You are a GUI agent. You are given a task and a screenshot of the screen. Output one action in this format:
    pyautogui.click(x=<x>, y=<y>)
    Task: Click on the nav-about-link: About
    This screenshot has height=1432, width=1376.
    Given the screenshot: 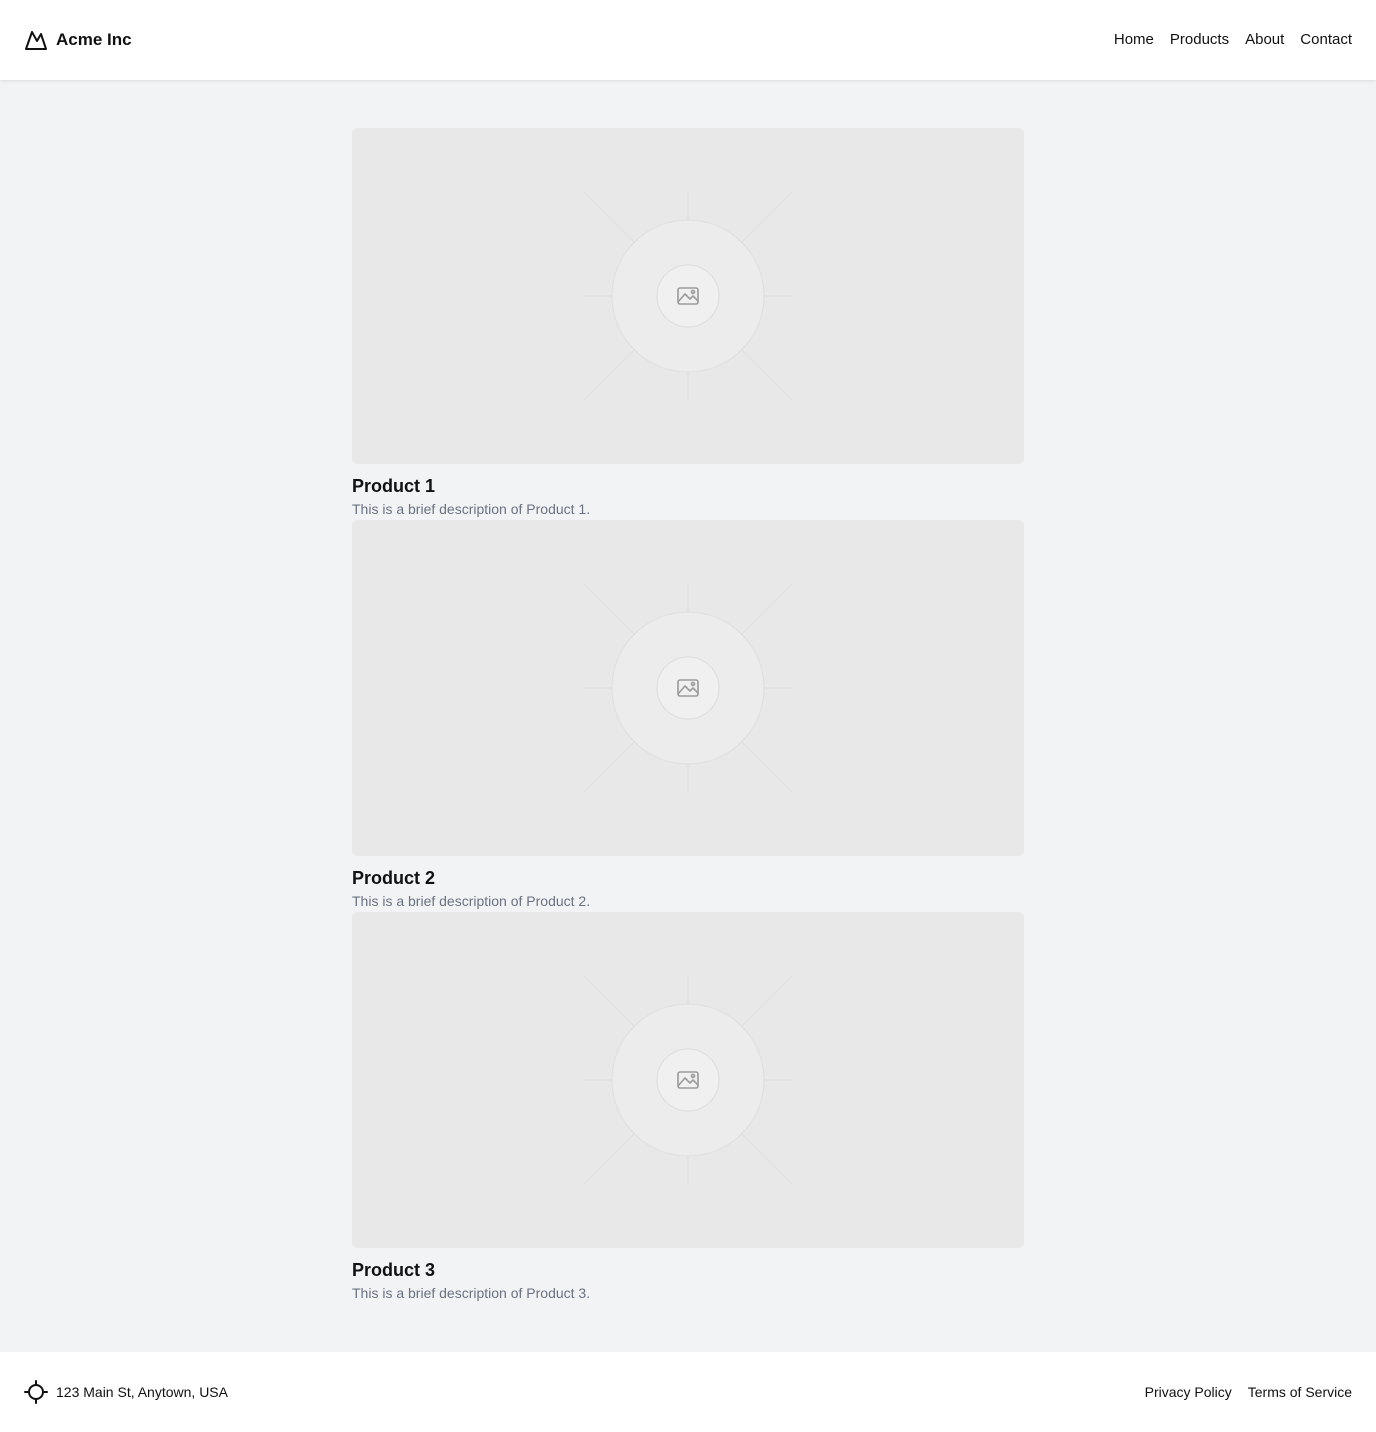 What is the action you would take?
    pyautogui.click(x=1264, y=40)
    